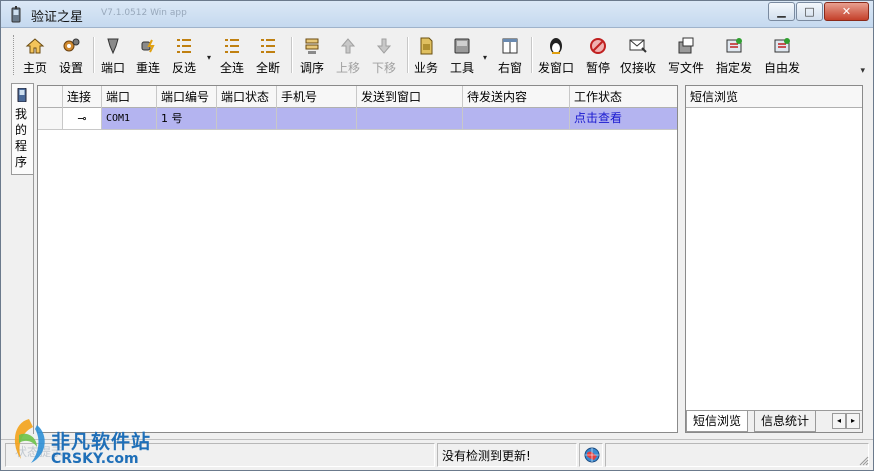 The height and width of the screenshot is (471, 874). Describe the element at coordinates (437, 14) in the screenshot. I see `title-bar: 验证之星 V7.1.0512 Win app ▁ □ ✕` at that location.